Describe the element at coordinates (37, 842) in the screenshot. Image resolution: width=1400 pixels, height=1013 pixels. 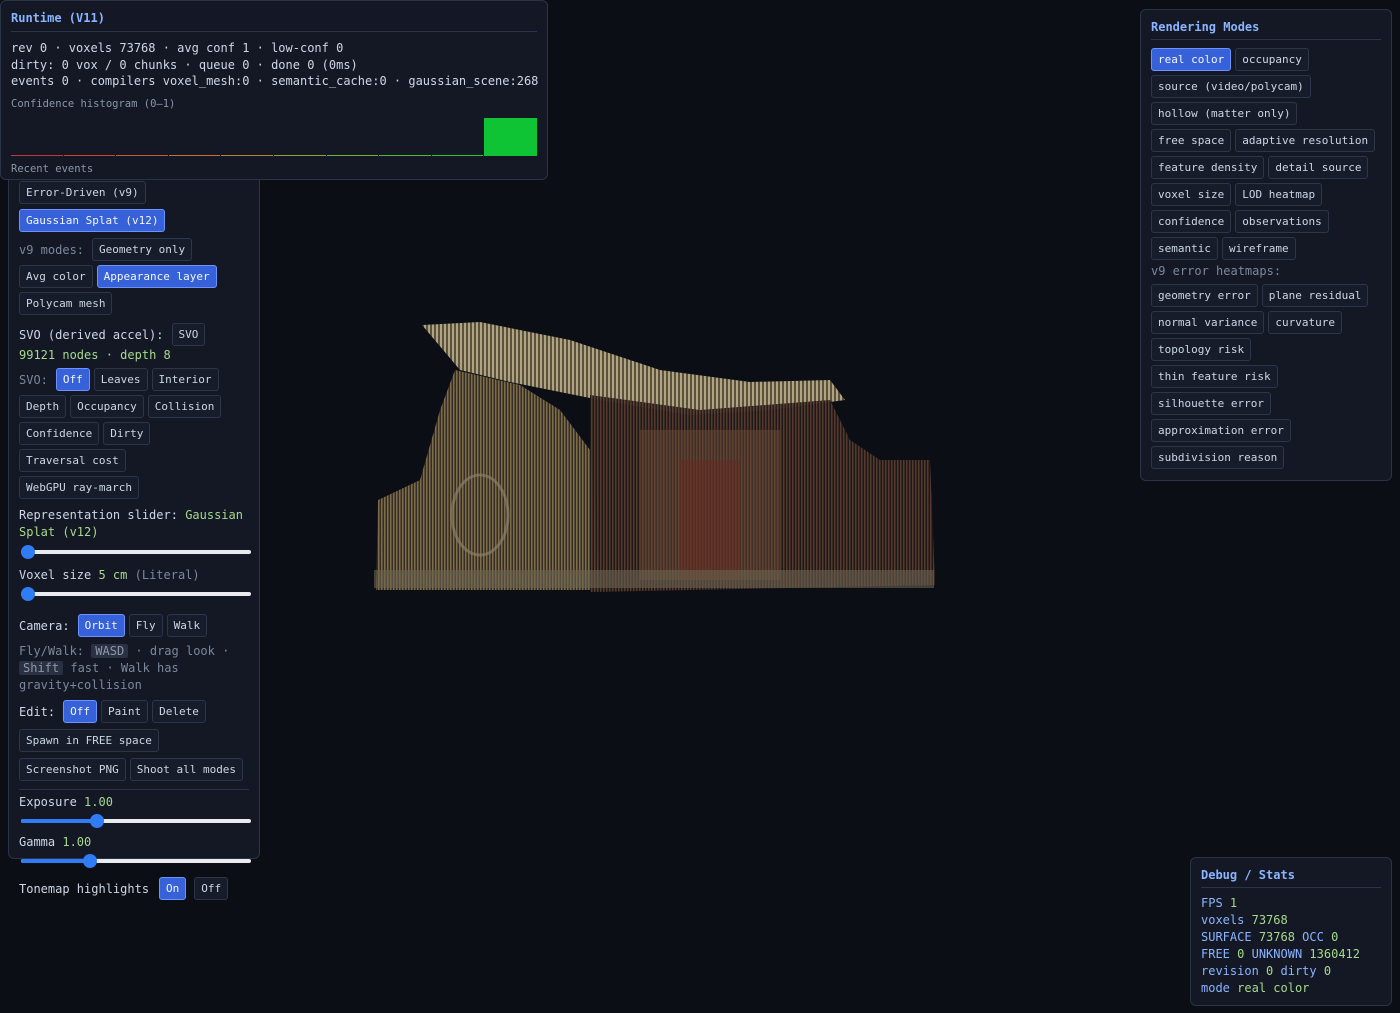
I see `gamma-label: Gamma` at that location.